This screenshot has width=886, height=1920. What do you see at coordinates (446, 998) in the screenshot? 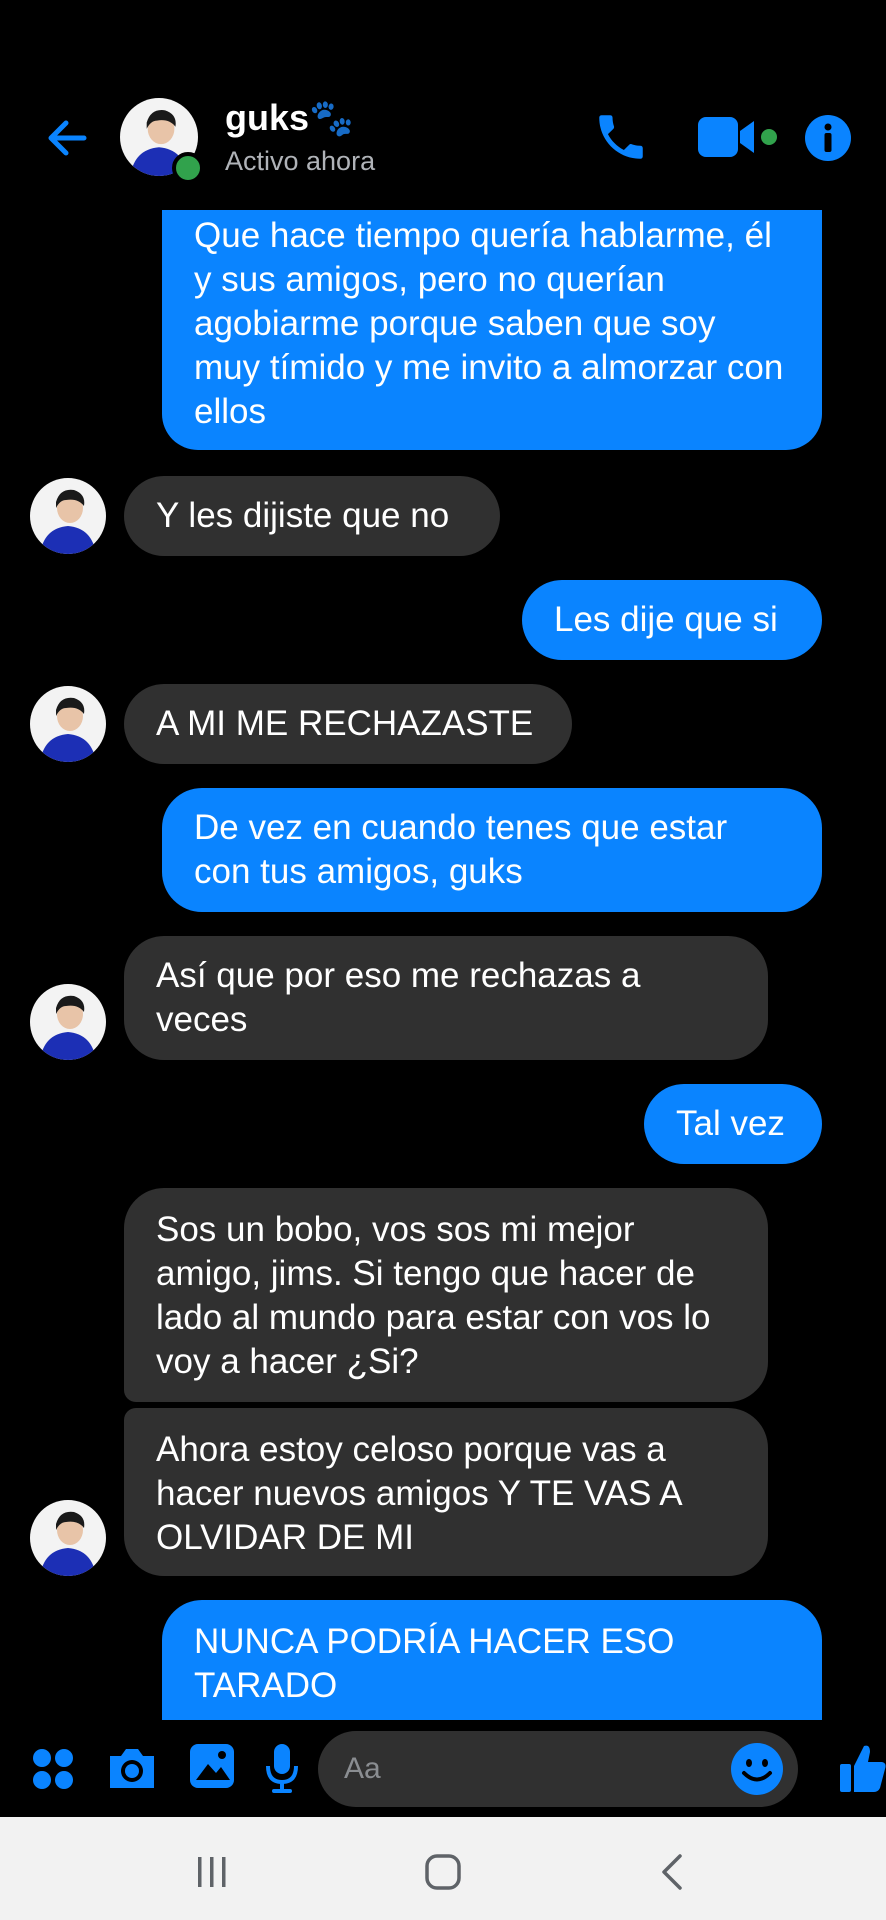
I see `message-bubble-incoming: Así que por eso me rechazas a veces` at bounding box center [446, 998].